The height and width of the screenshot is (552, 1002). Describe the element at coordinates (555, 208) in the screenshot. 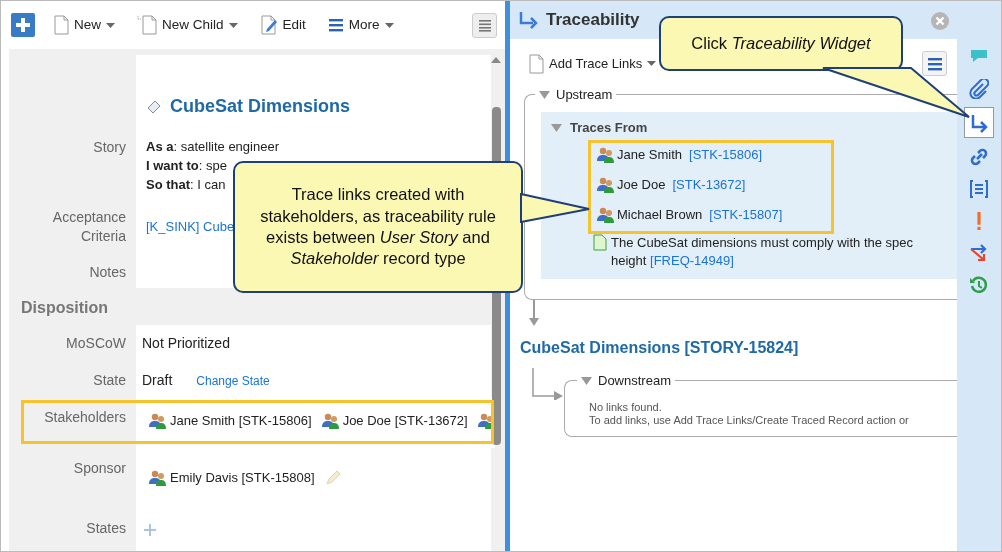

I see `callout-pointer` at that location.